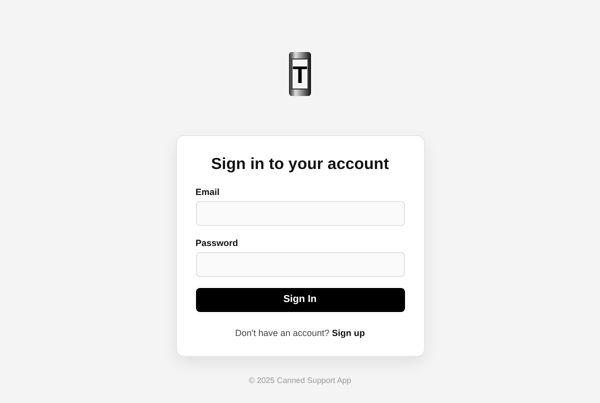 This screenshot has width=600, height=403. I want to click on copyright-text: © 2025 Canned Support App, so click(300, 380).